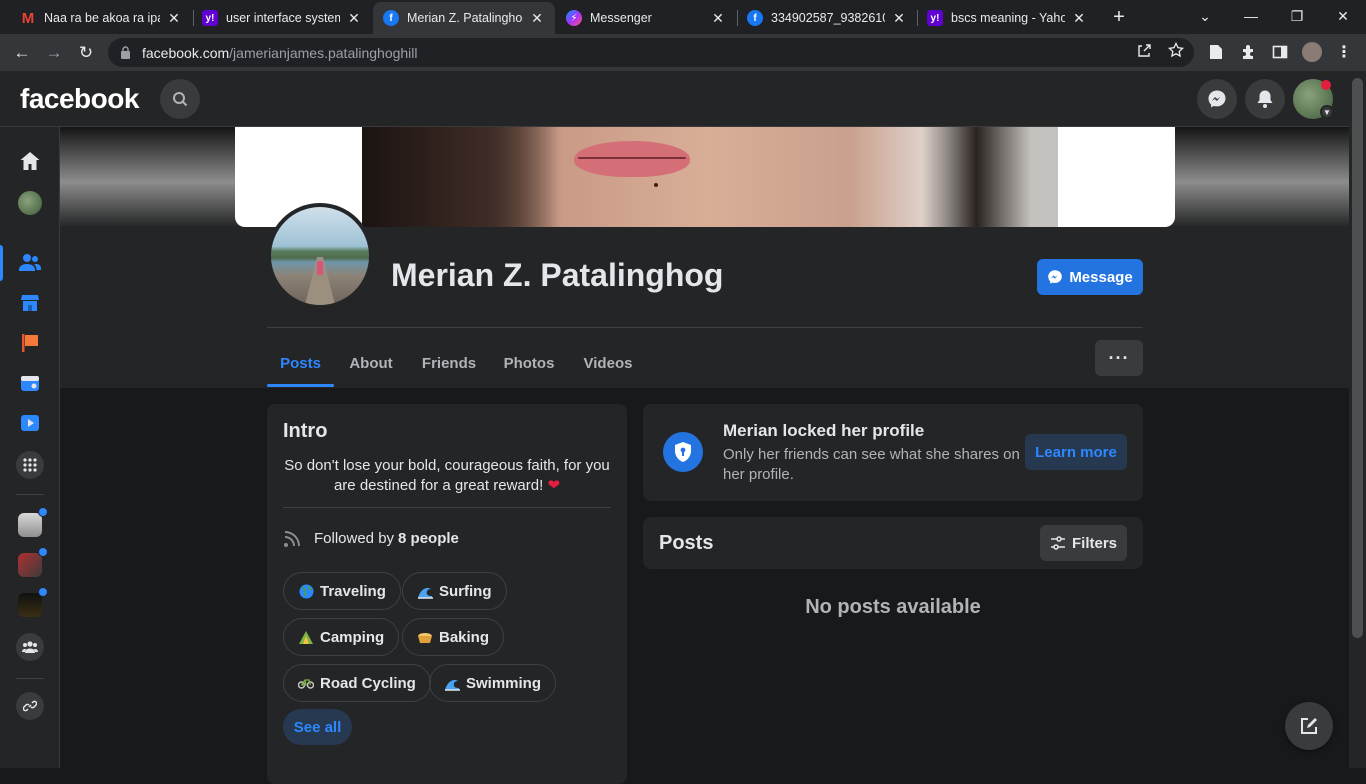 This screenshot has height=784, width=1366. I want to click on extensions-icon, so click(1248, 52).